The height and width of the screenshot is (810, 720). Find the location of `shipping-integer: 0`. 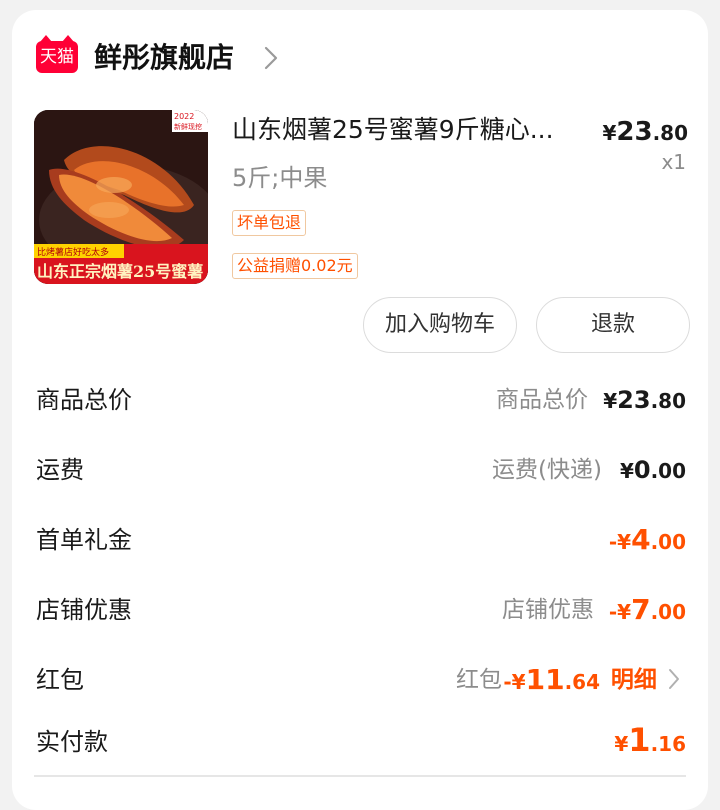

shipping-integer: 0 is located at coordinates (642, 470).